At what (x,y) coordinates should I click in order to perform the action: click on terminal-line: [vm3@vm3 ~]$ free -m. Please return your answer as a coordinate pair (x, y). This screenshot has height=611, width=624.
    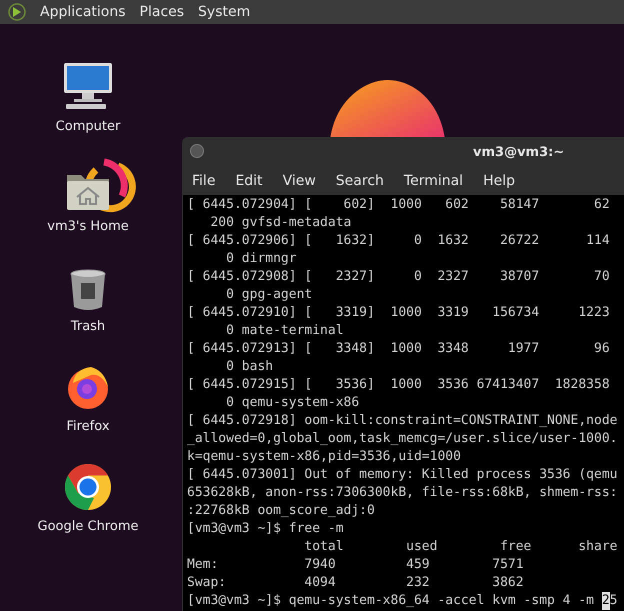
    Looking at the image, I should click on (265, 528).